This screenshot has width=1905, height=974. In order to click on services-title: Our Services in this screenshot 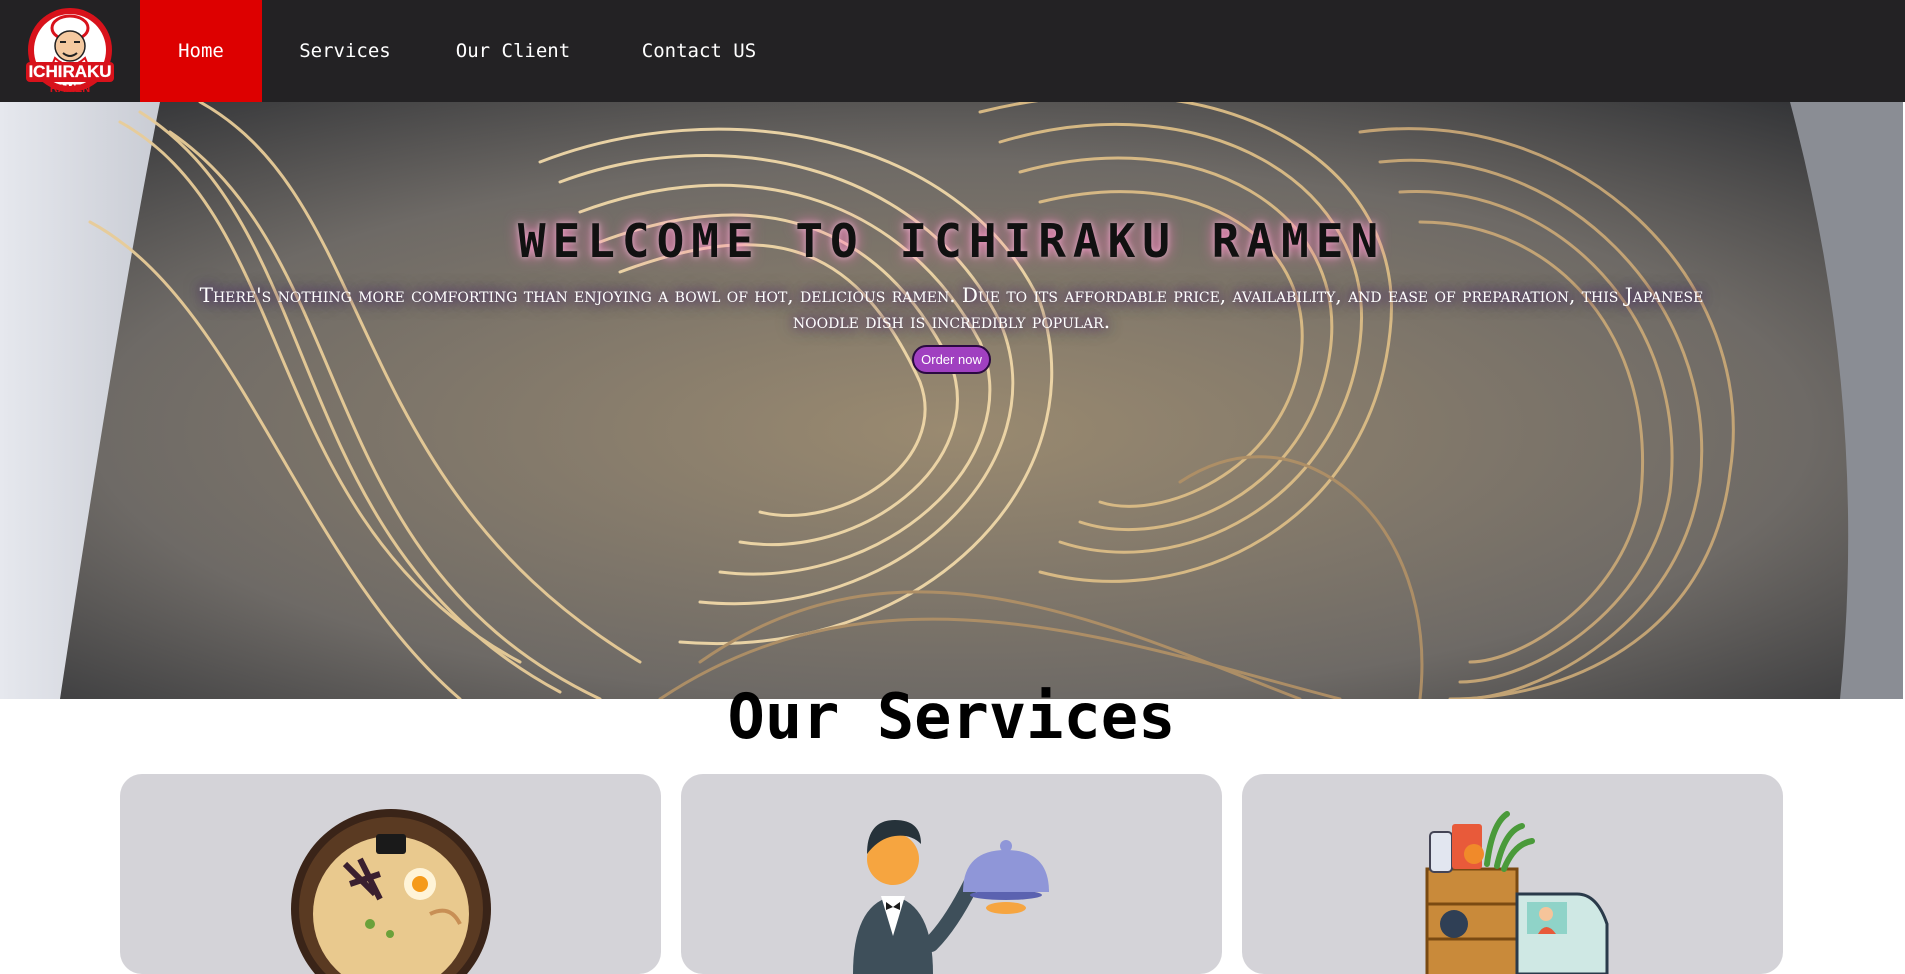, I will do `click(951, 716)`.